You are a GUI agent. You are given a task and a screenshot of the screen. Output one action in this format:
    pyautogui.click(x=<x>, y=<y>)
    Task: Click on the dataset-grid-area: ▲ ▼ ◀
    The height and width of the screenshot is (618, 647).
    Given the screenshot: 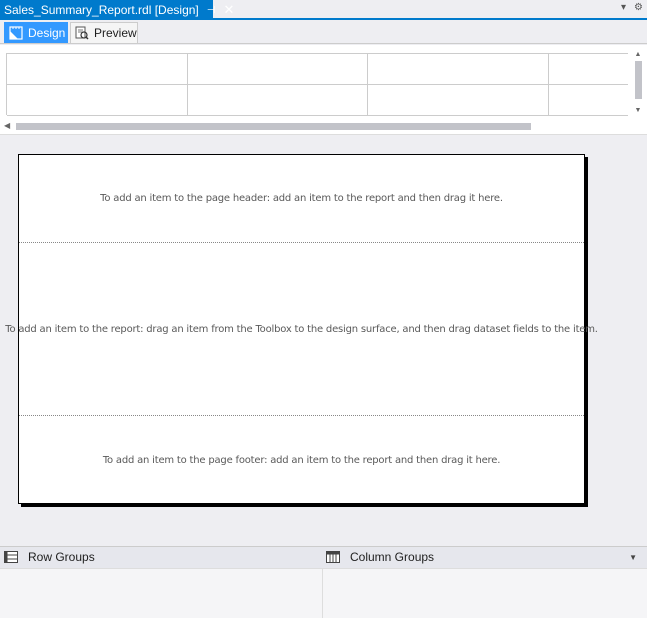 What is the action you would take?
    pyautogui.click(x=323, y=90)
    